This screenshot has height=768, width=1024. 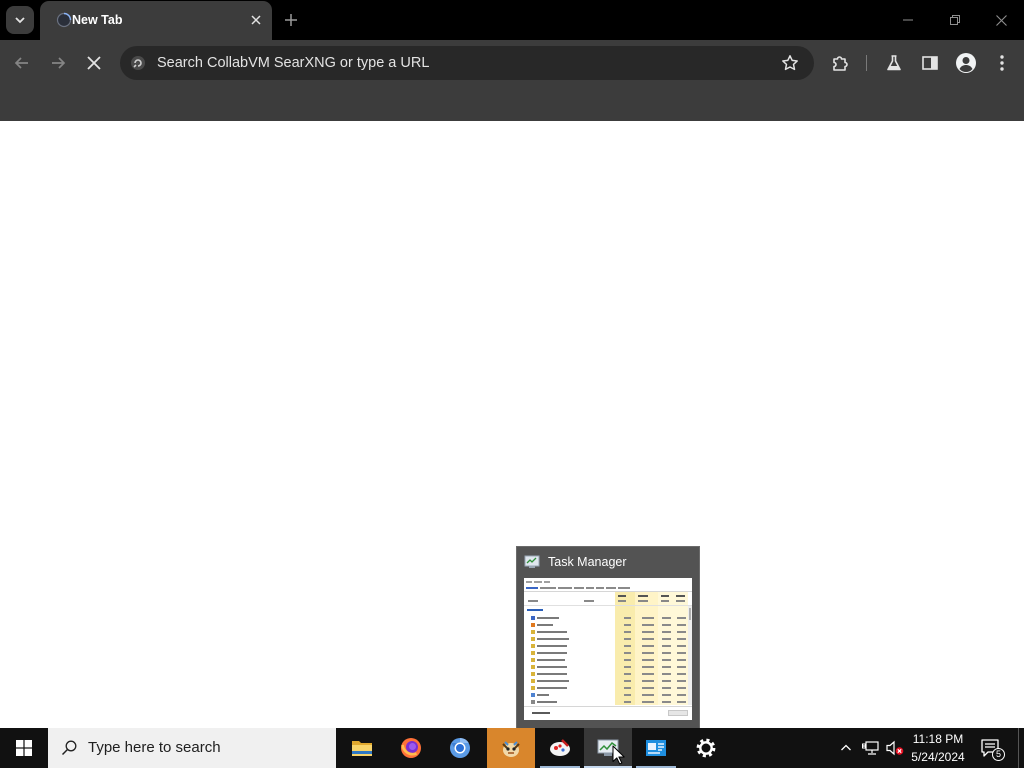 What do you see at coordinates (94, 63) in the screenshot?
I see `stop-loading-icon` at bounding box center [94, 63].